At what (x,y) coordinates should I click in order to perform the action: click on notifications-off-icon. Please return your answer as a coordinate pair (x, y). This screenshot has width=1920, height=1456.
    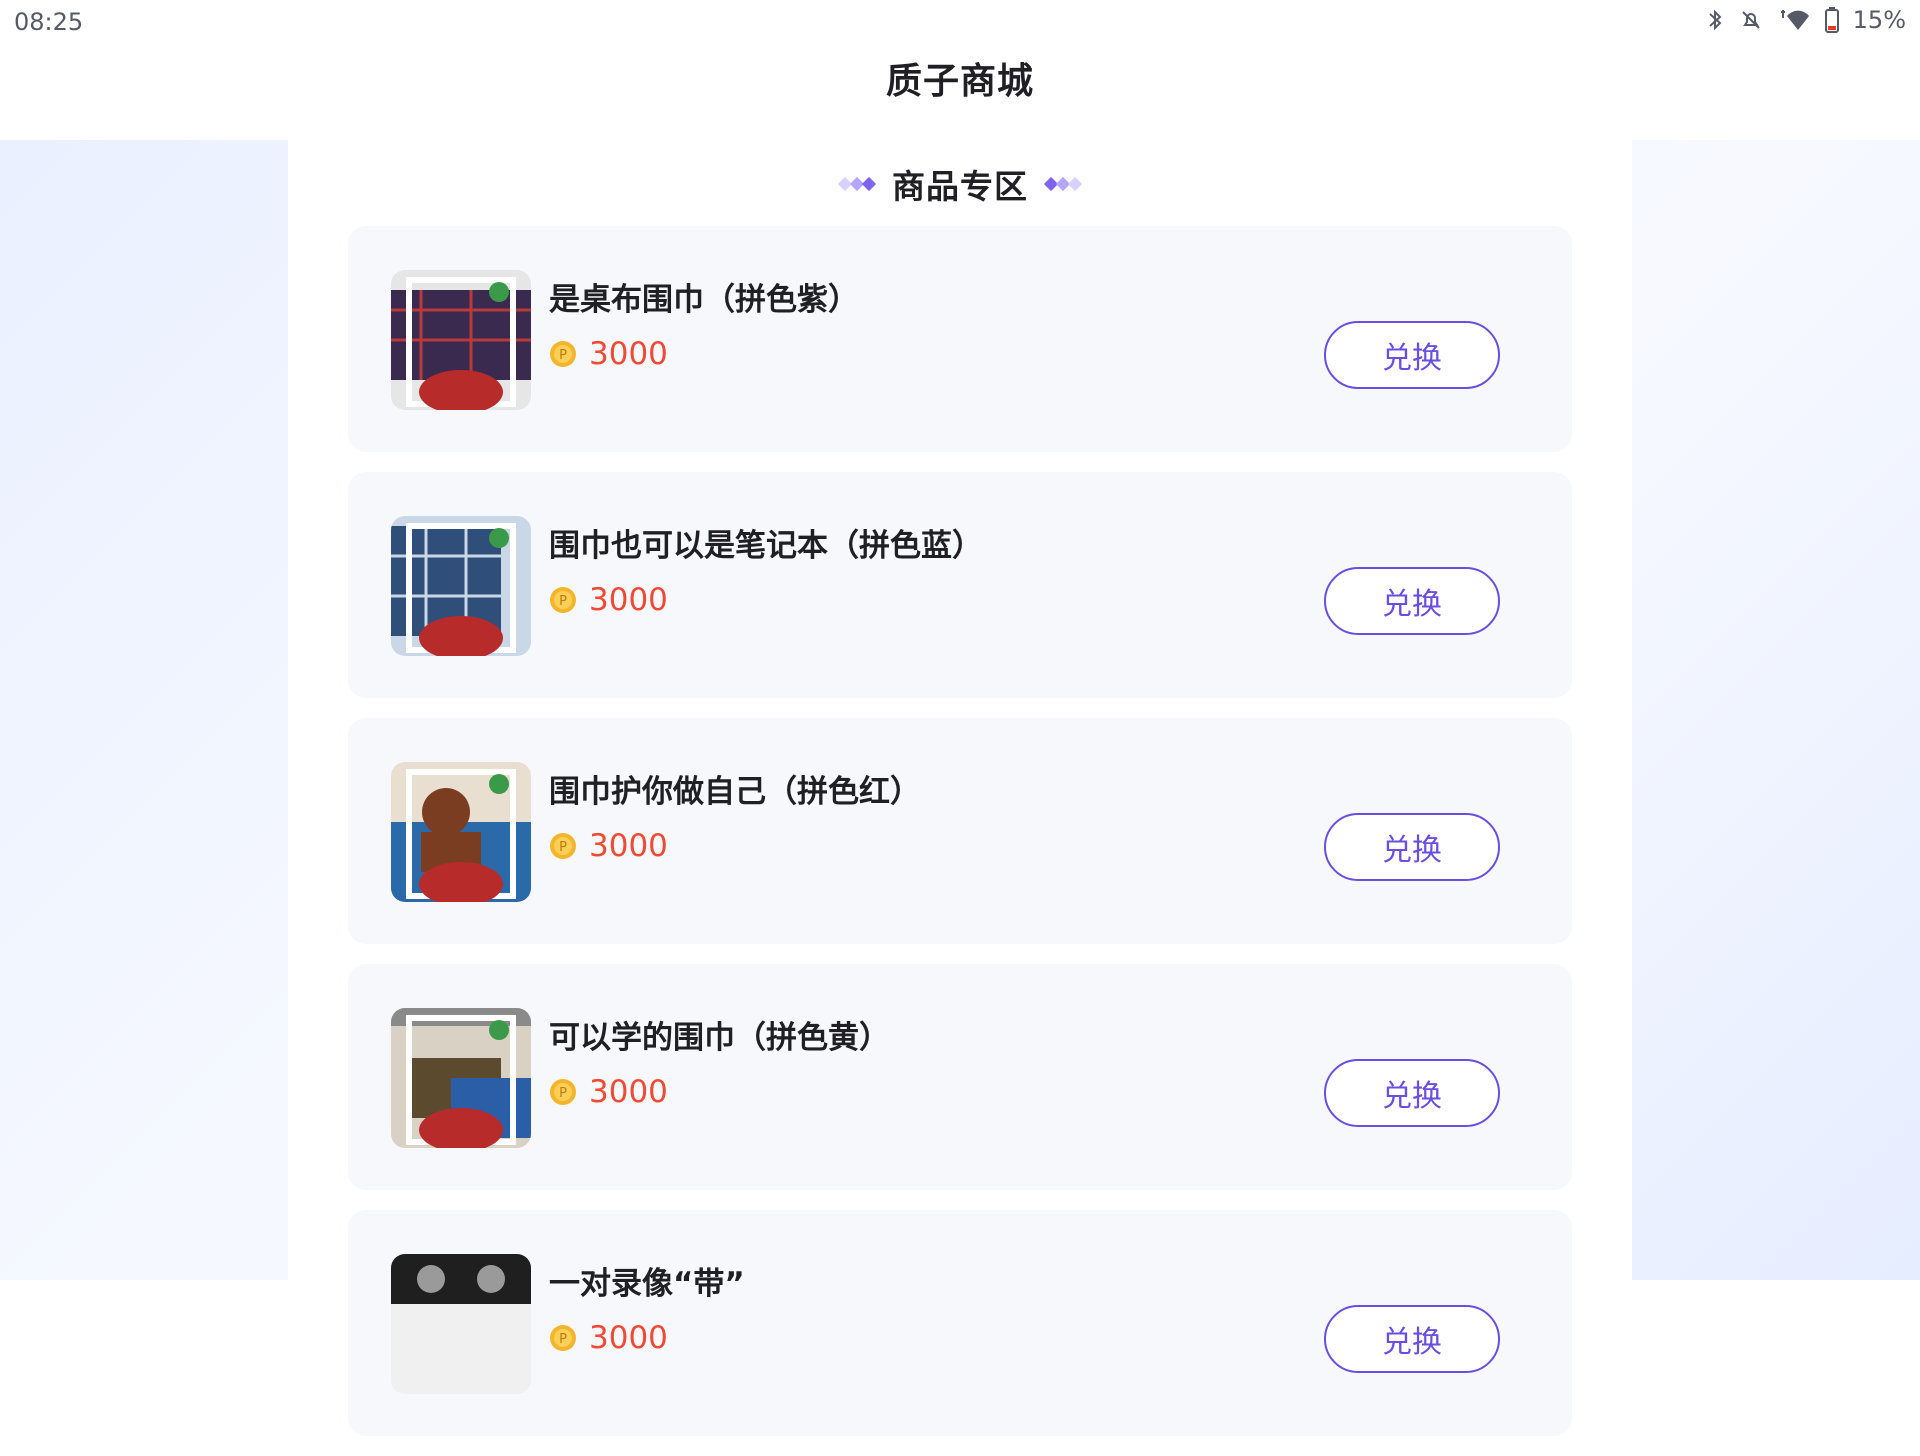
    Looking at the image, I should click on (1751, 20).